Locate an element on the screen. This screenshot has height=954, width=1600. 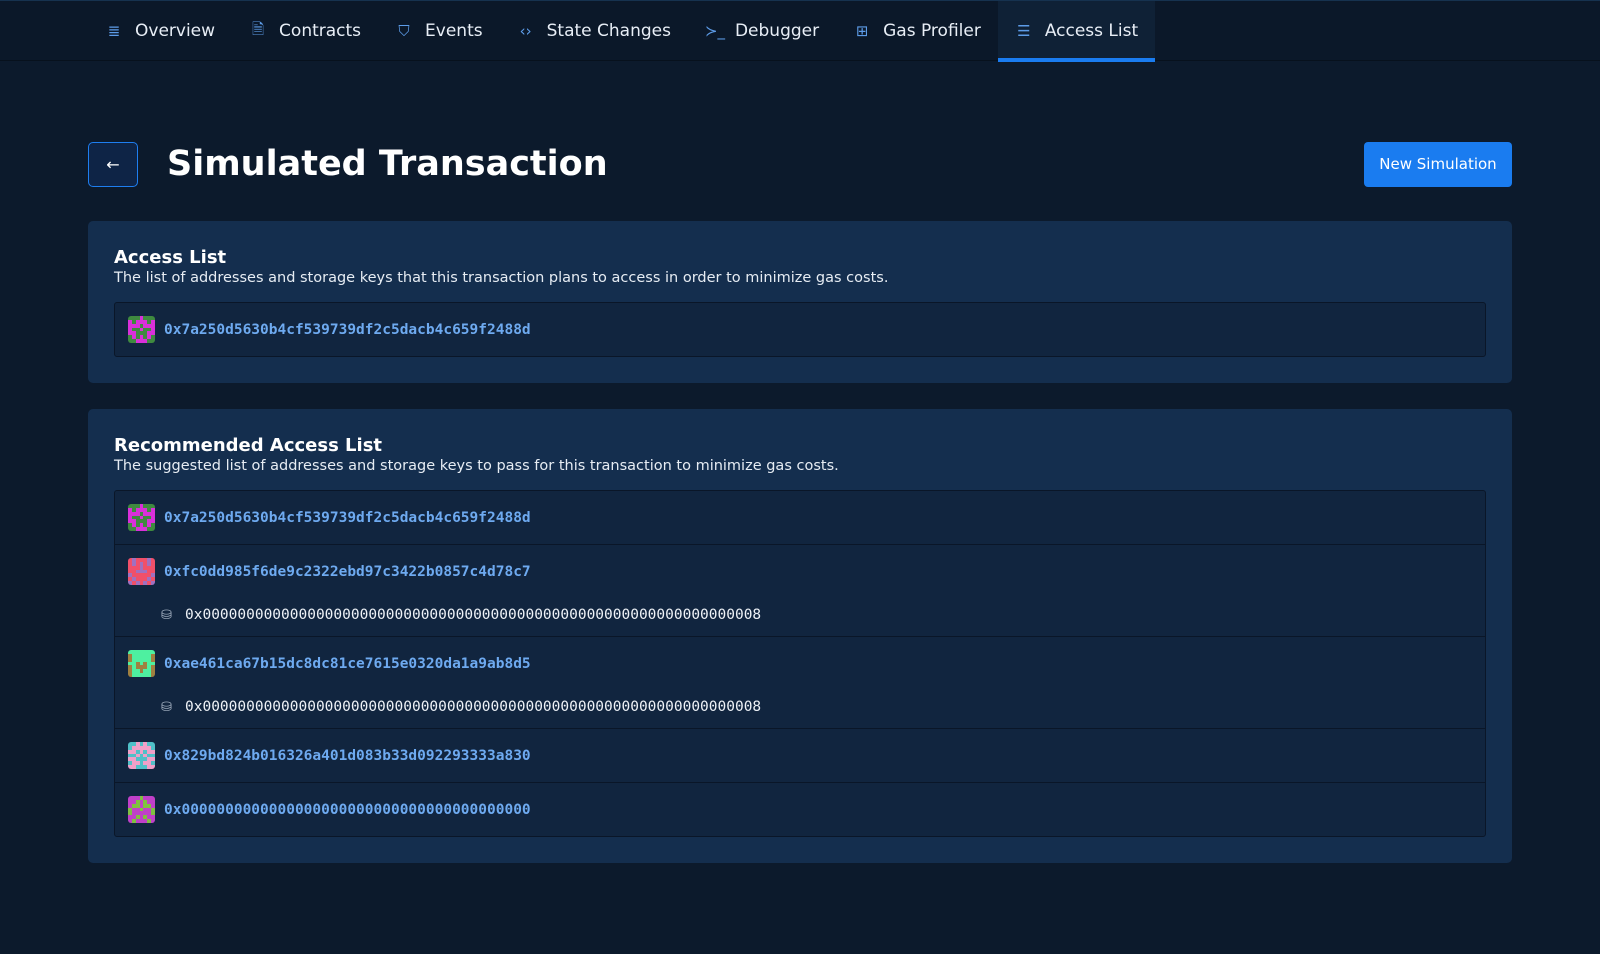
chip-icon: ⊞ is located at coordinates (862, 31).